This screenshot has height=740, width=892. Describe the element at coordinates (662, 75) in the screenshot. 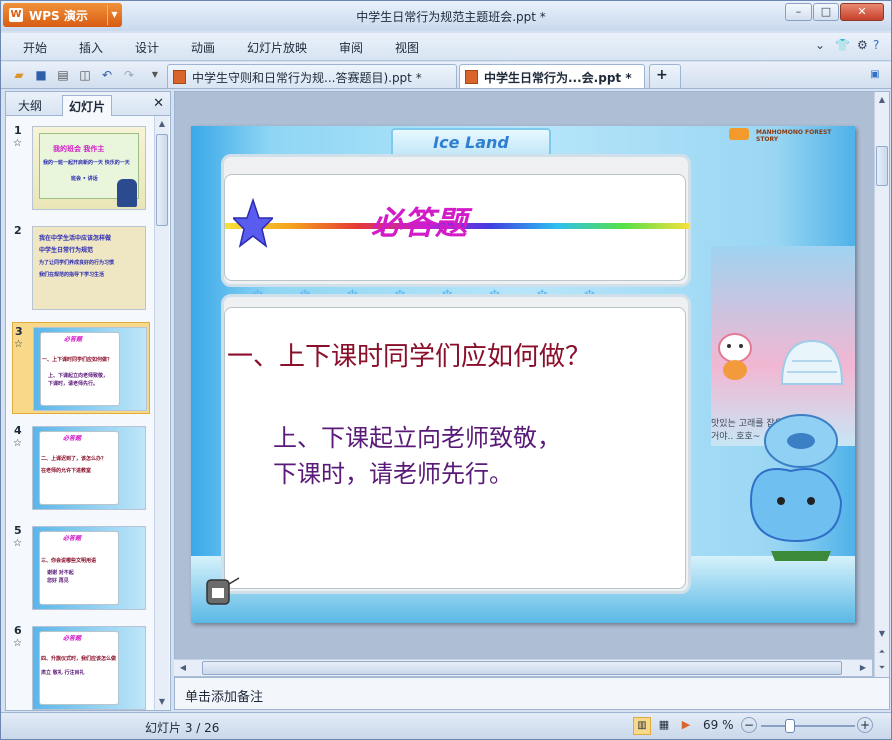

I see `plus-icon: +` at that location.